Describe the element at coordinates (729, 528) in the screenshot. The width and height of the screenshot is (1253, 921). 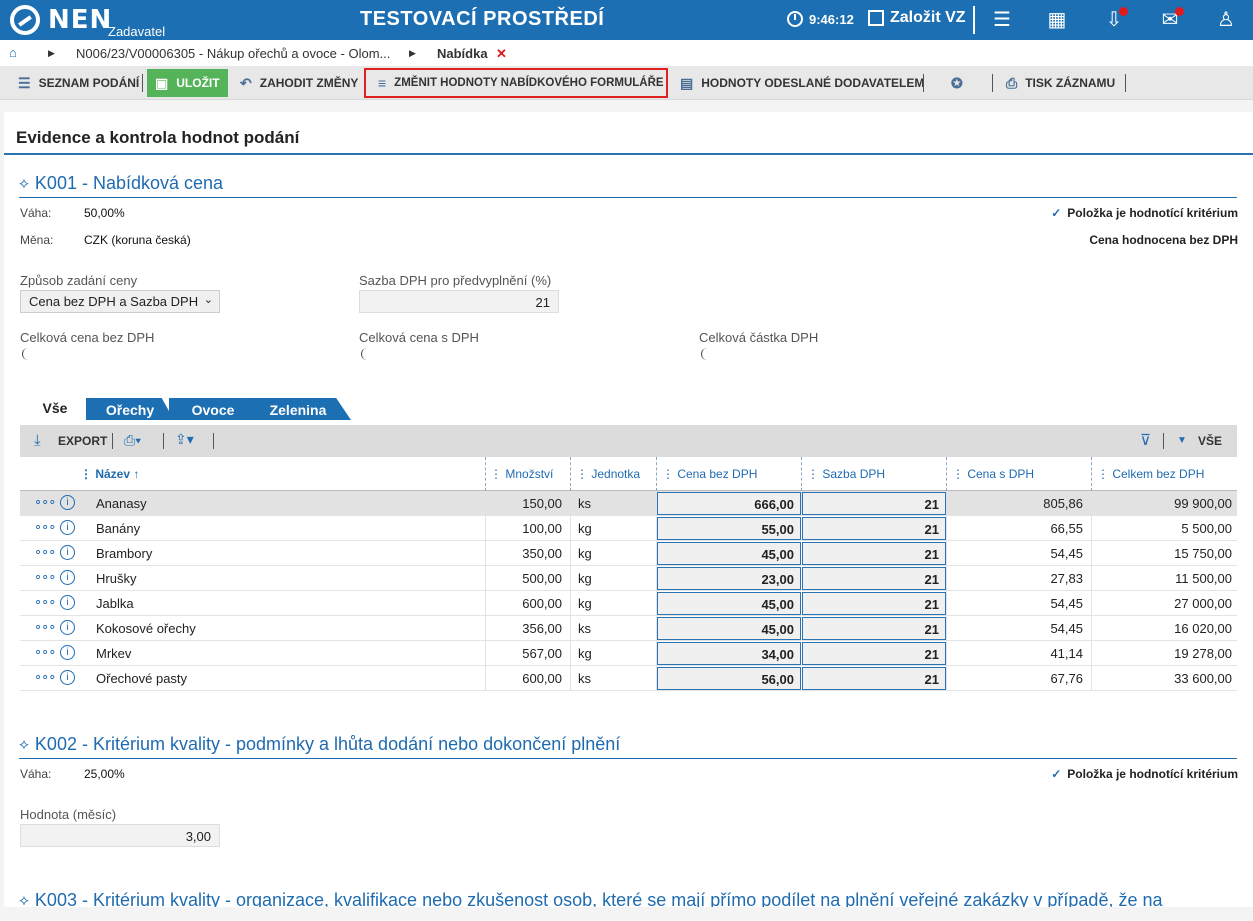
I see `price-input: 55,00` at that location.